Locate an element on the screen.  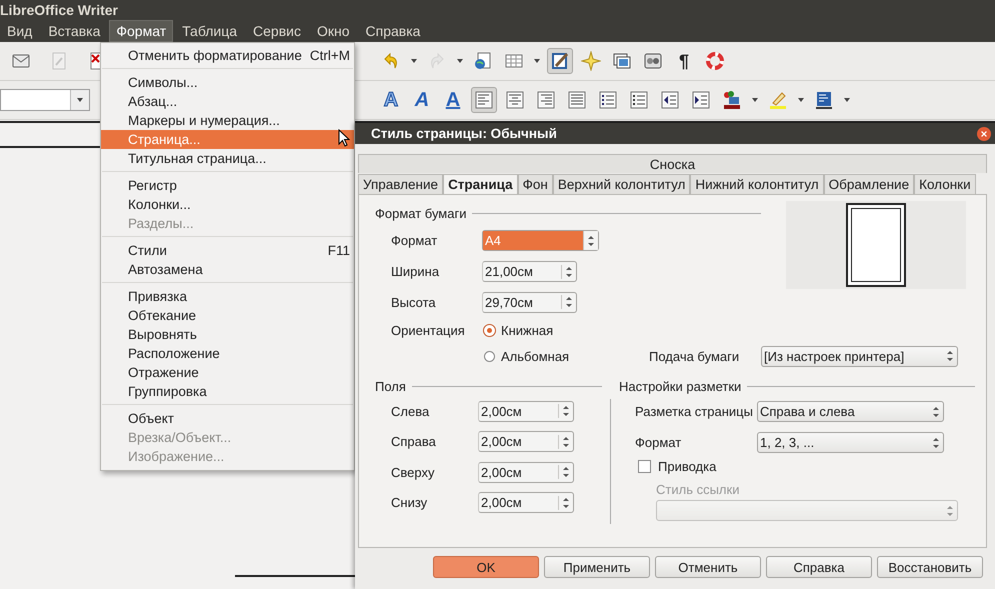
menu-item: Отменить форматирование Ctrl+M is located at coordinates (227, 55).